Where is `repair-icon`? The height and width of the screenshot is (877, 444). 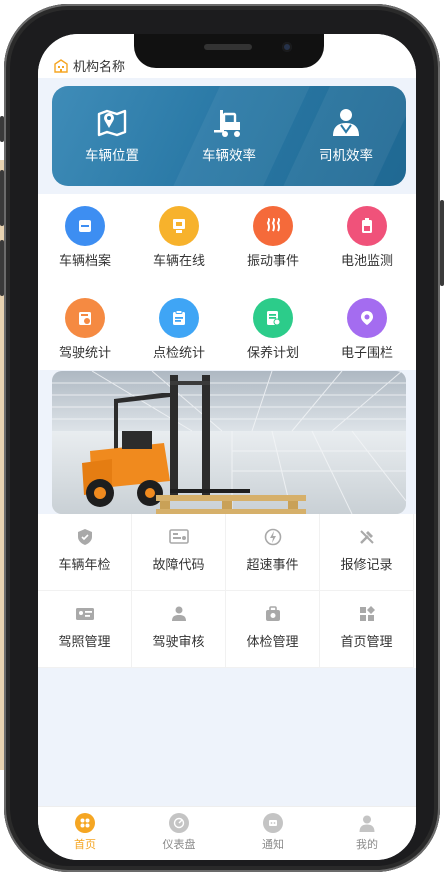 repair-icon is located at coordinates (366, 537).